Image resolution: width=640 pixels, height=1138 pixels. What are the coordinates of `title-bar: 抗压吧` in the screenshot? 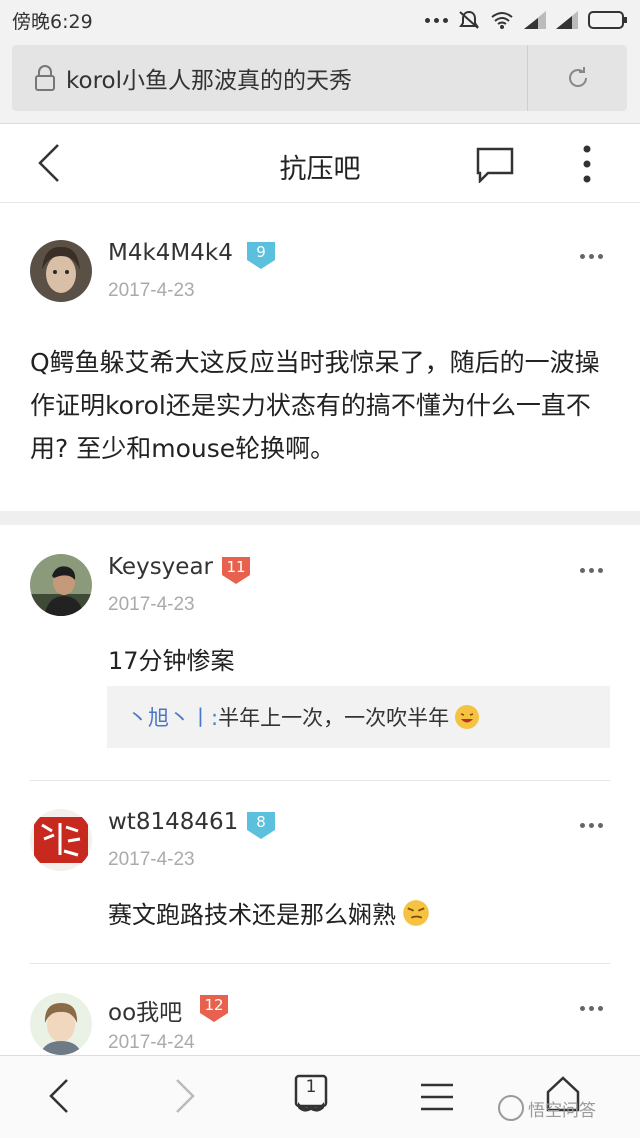 It's located at (320, 164).